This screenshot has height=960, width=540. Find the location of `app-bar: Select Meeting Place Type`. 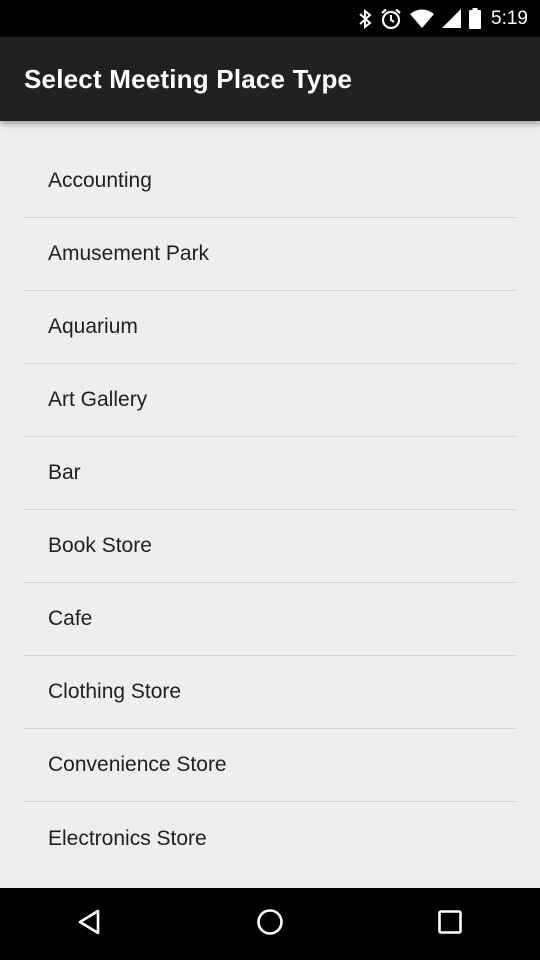

app-bar: Select Meeting Place Type is located at coordinates (270, 79).